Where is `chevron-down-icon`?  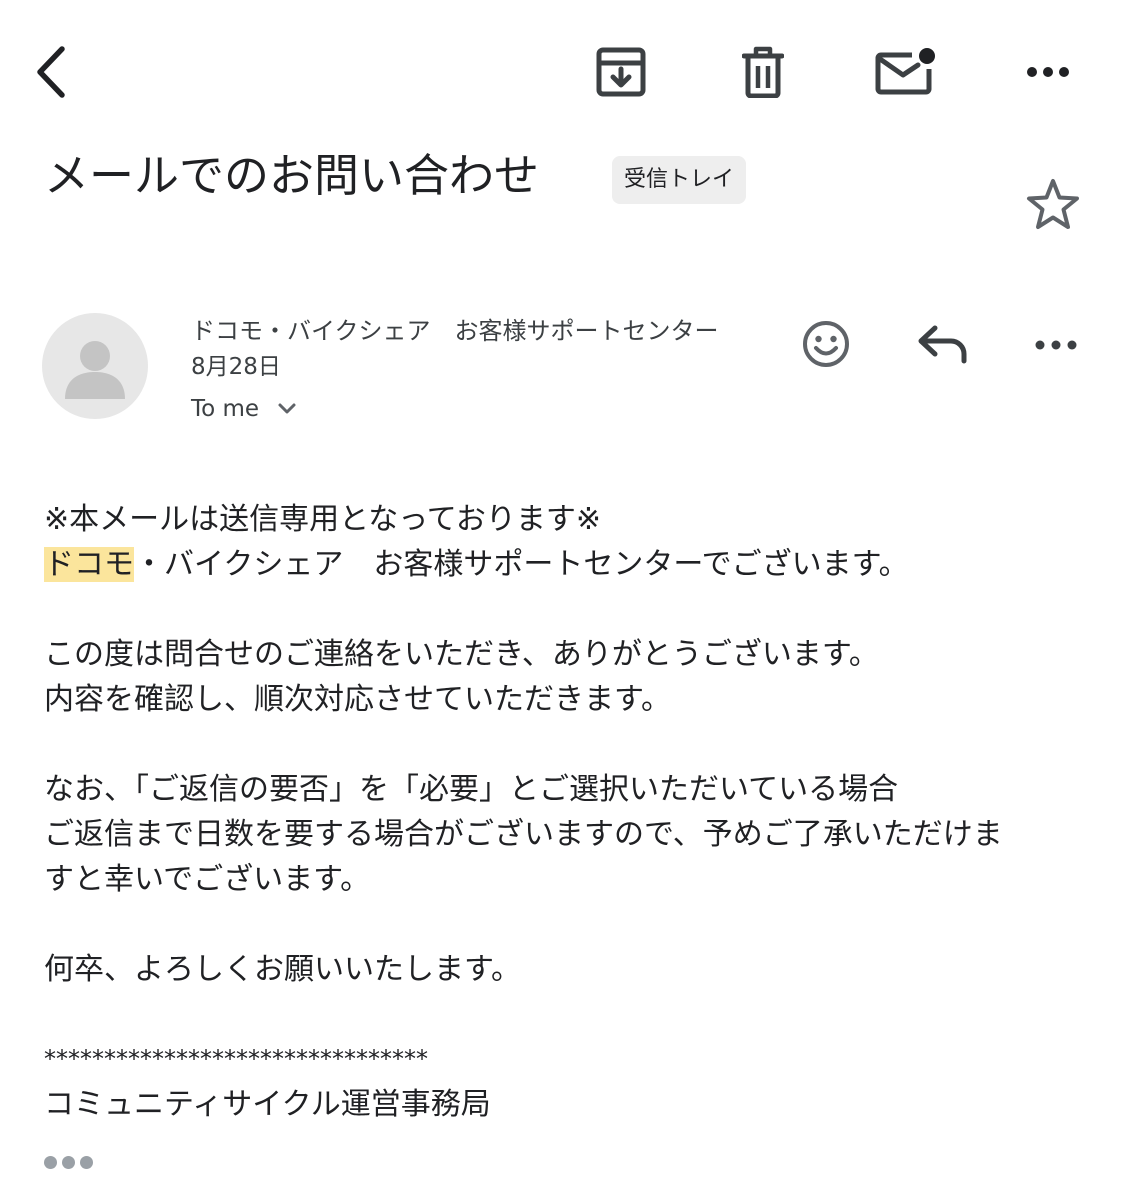 chevron-down-icon is located at coordinates (287, 408).